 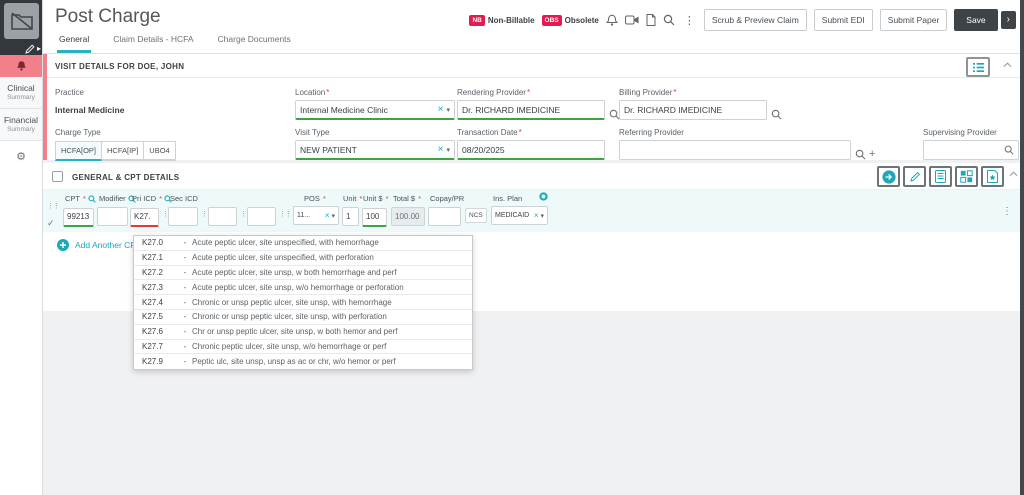 I want to click on sidebar-item-financial-summary: Financial Summary, so click(x=21, y=125).